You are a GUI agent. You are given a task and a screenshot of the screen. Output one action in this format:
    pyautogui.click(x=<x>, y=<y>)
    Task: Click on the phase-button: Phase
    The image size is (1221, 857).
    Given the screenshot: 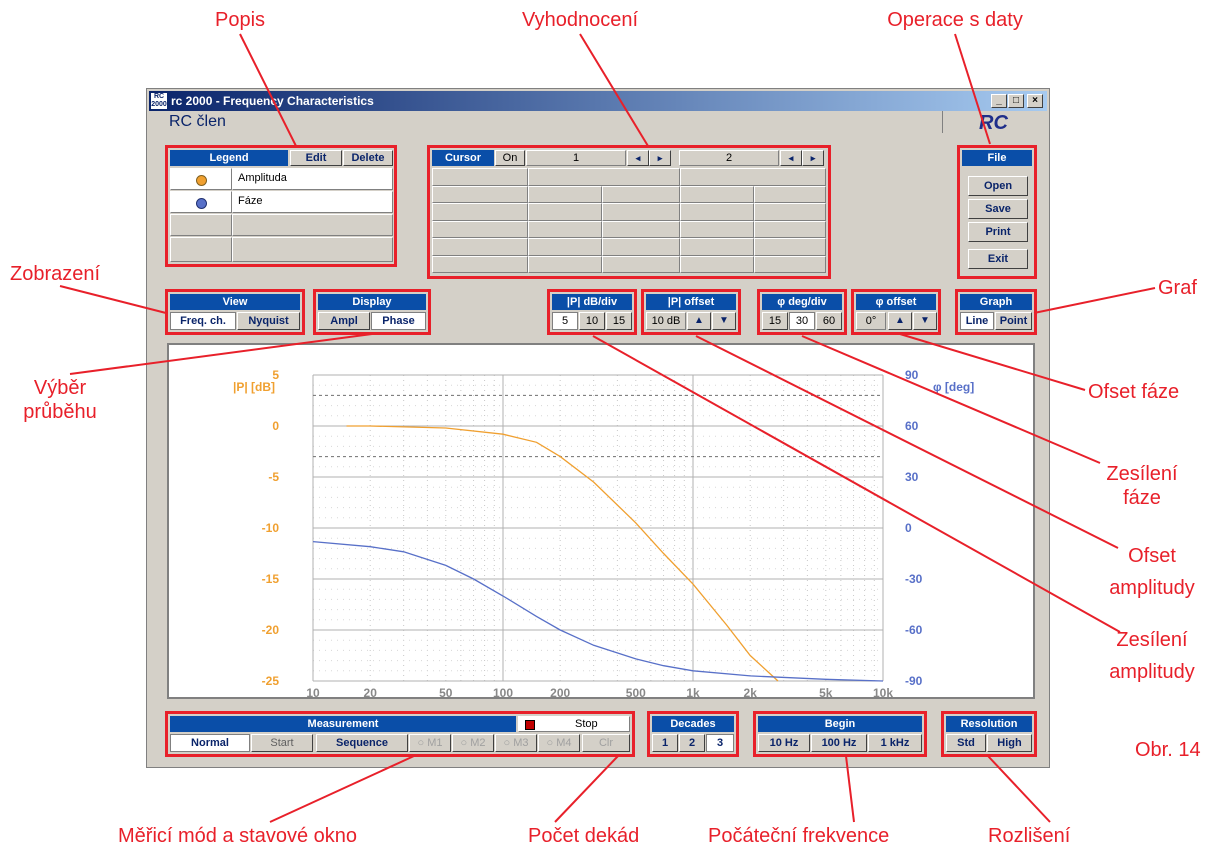 What is the action you would take?
    pyautogui.click(x=398, y=321)
    